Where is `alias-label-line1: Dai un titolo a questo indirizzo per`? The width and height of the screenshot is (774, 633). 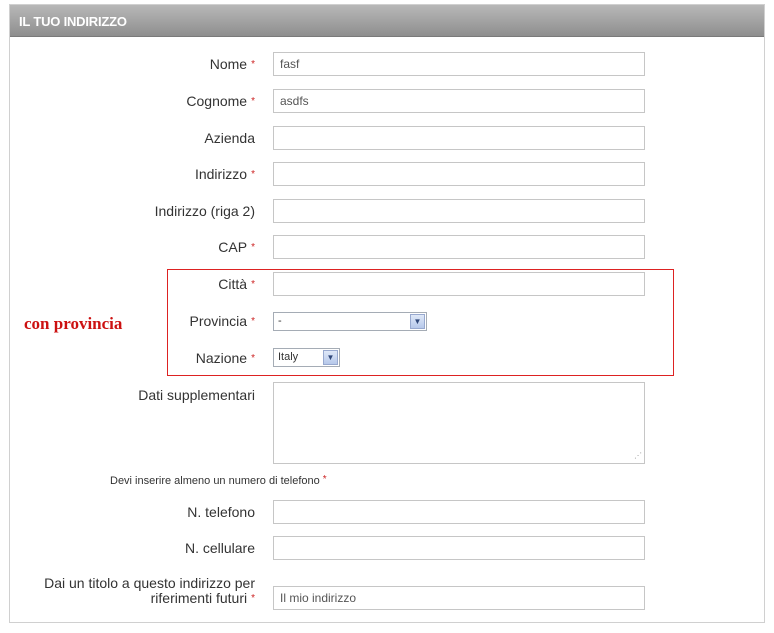
alias-label-line1: Dai un titolo a questo indirizzo per is located at coordinates (149, 583).